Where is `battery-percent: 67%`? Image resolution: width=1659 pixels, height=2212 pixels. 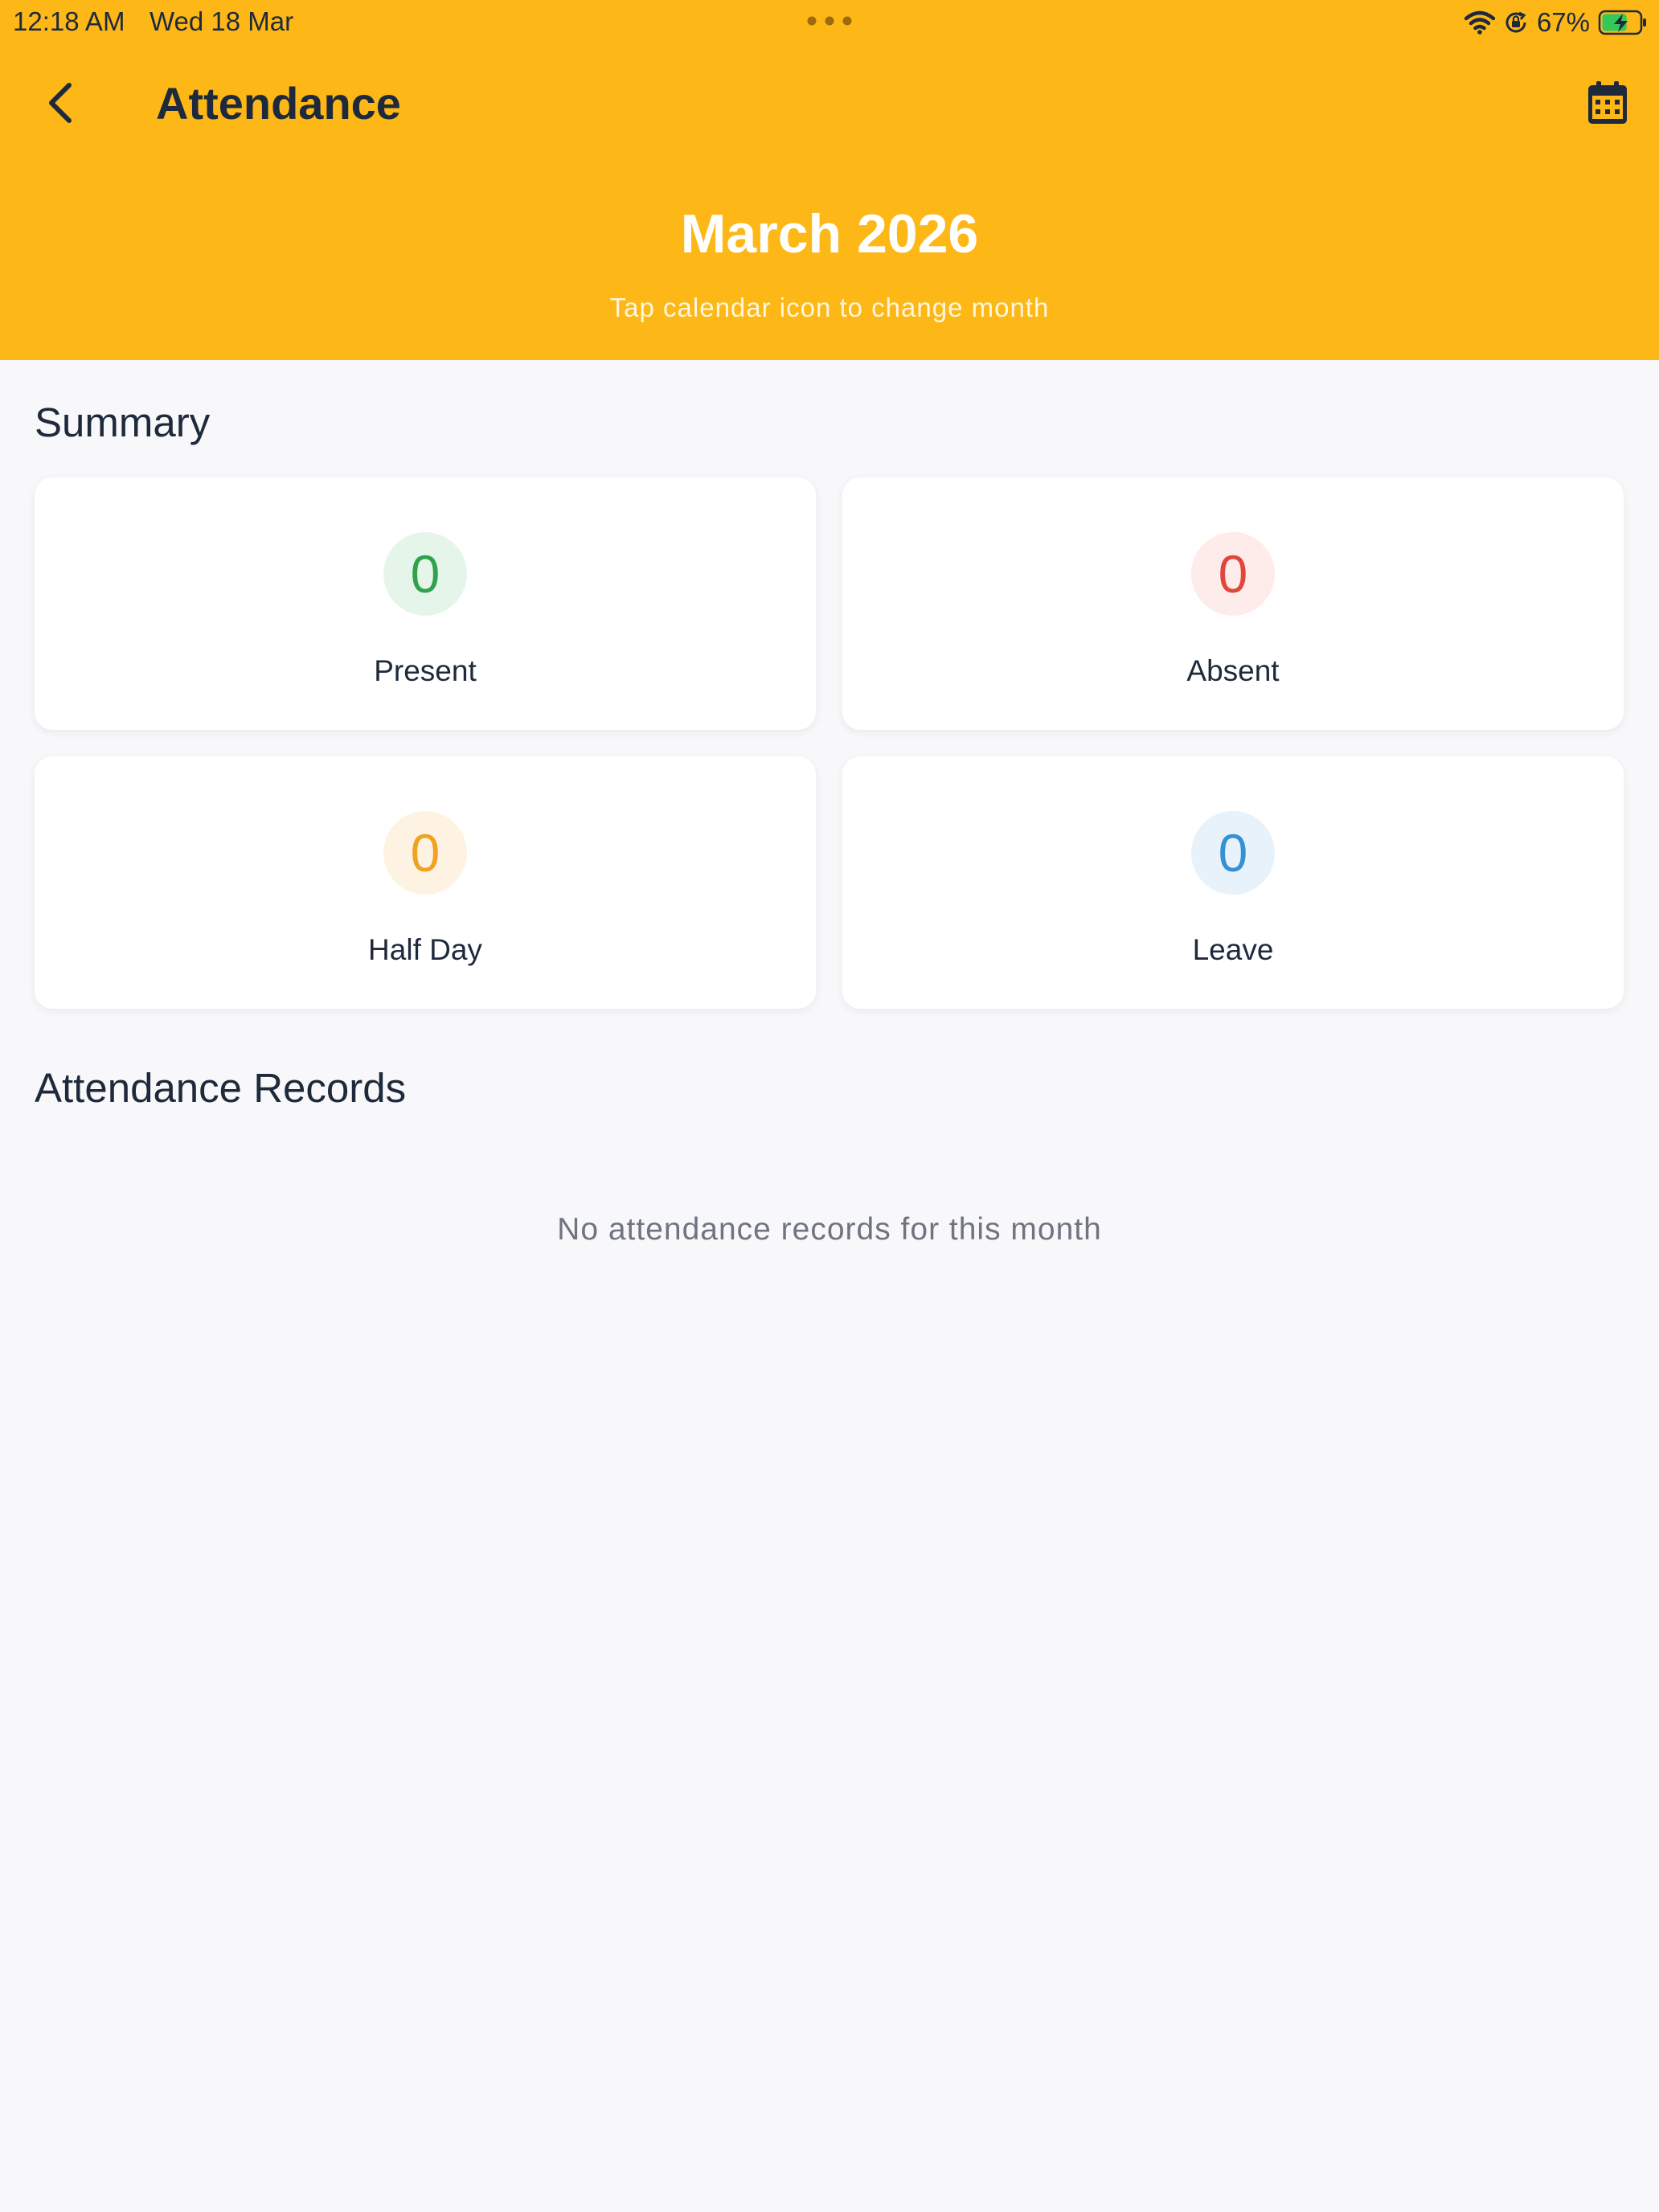
battery-percent: 67% is located at coordinates (1563, 22).